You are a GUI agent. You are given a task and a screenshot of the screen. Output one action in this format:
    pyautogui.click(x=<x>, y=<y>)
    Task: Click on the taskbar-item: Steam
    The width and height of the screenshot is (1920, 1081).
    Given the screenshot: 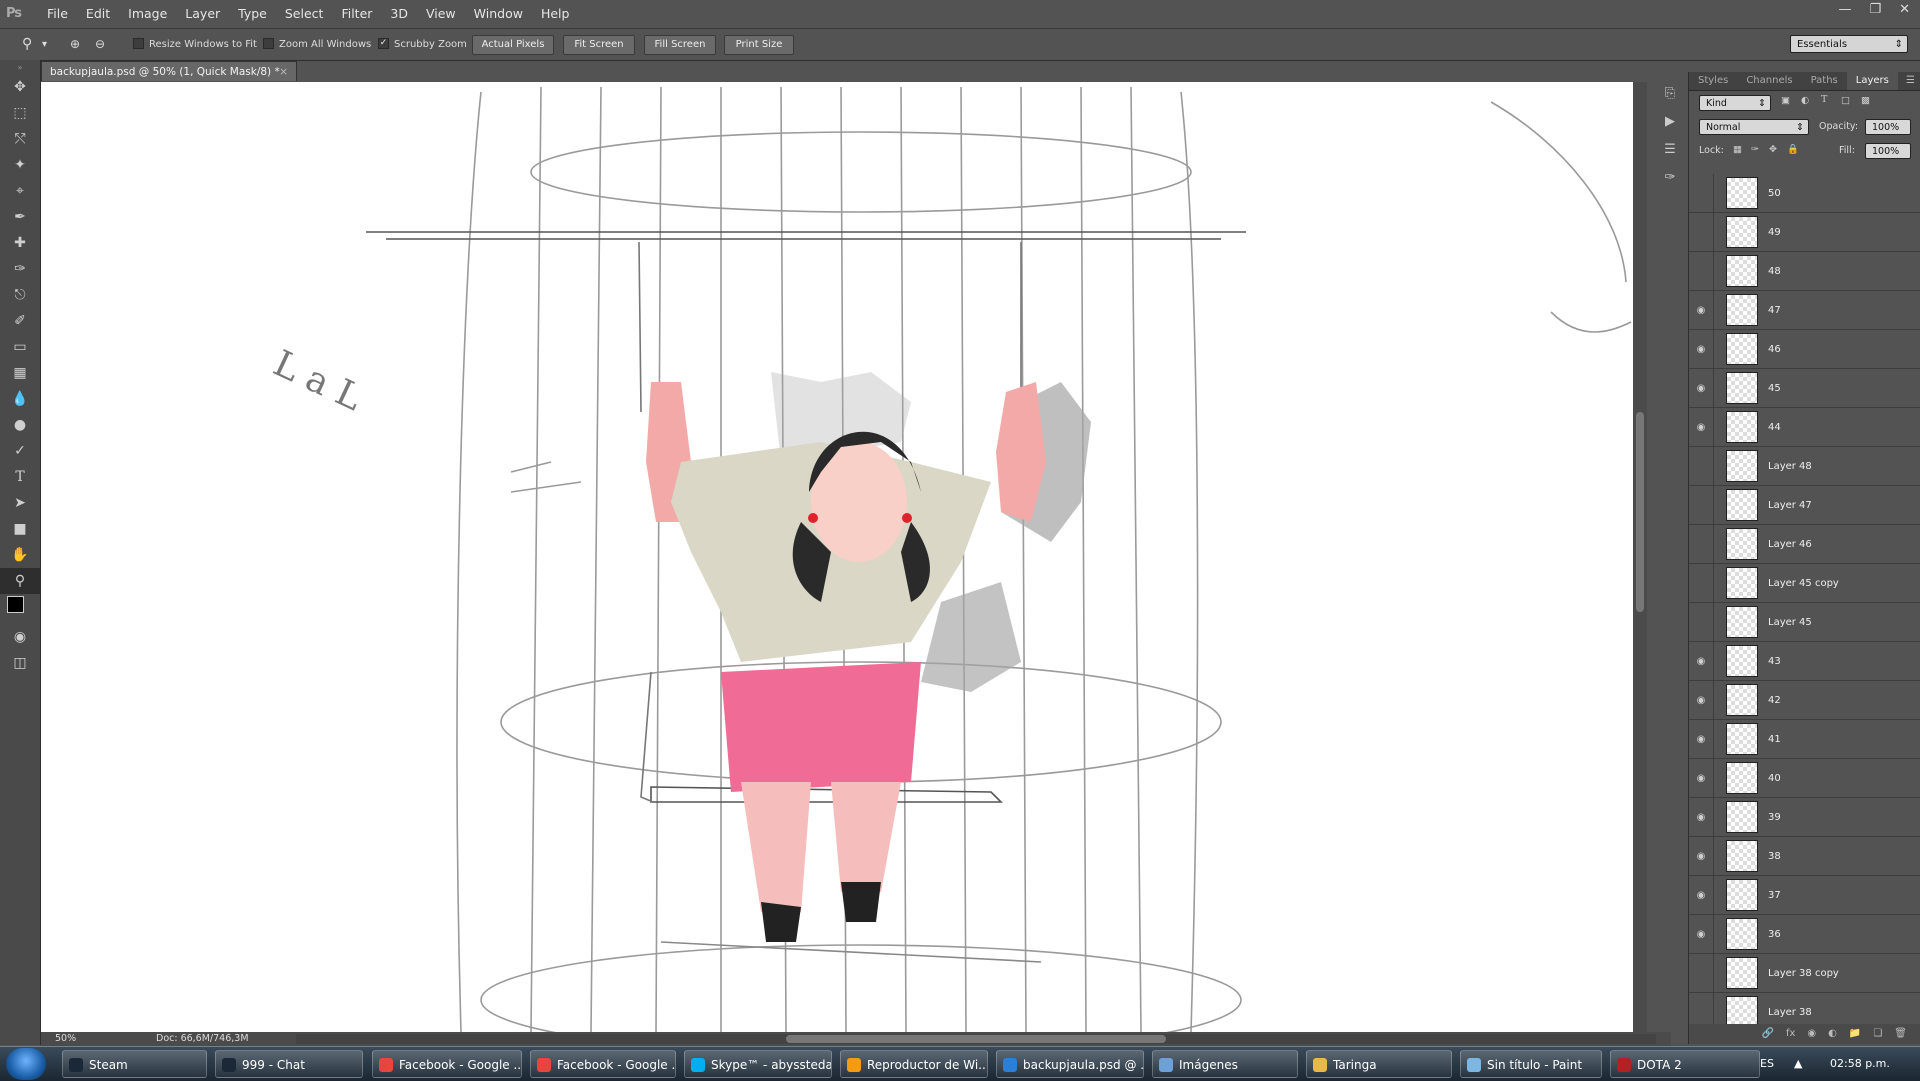 What is the action you would take?
    pyautogui.click(x=134, y=1064)
    